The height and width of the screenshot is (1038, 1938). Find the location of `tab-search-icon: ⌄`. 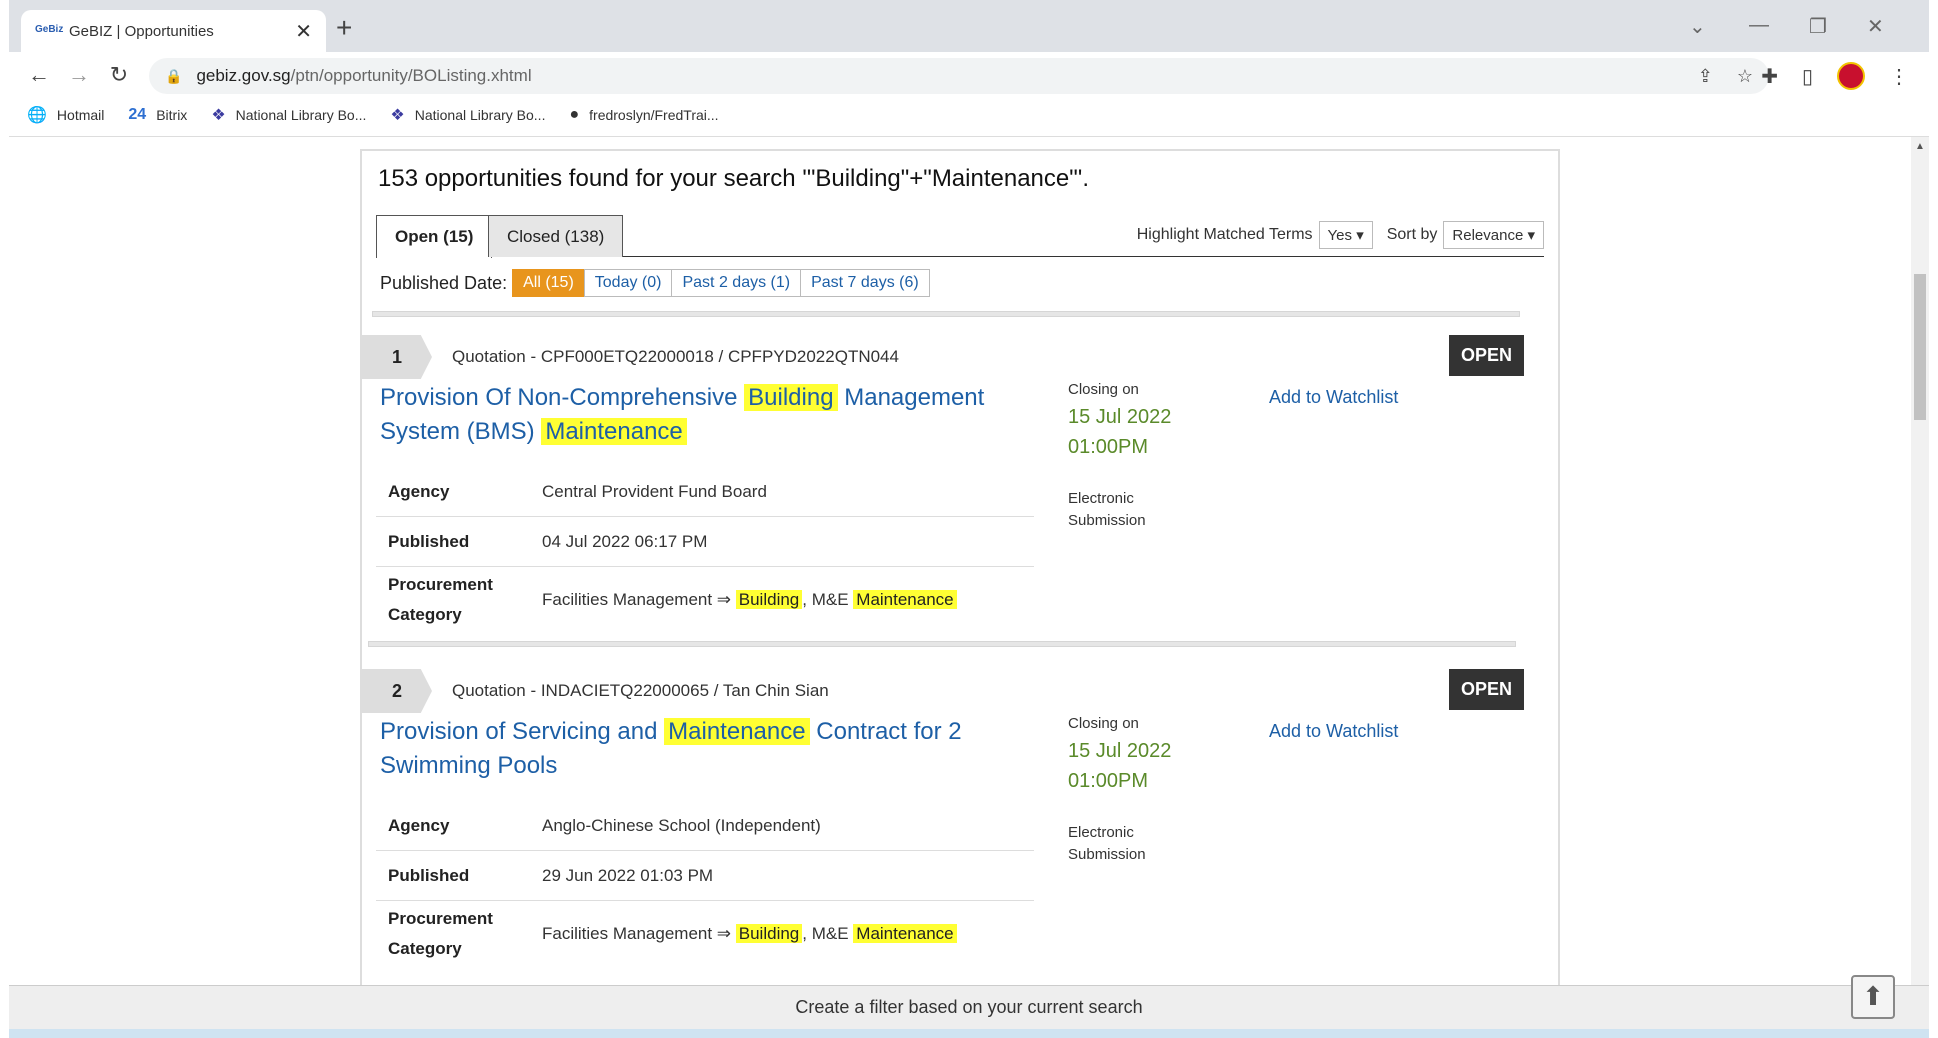

tab-search-icon: ⌄ is located at coordinates (1697, 26).